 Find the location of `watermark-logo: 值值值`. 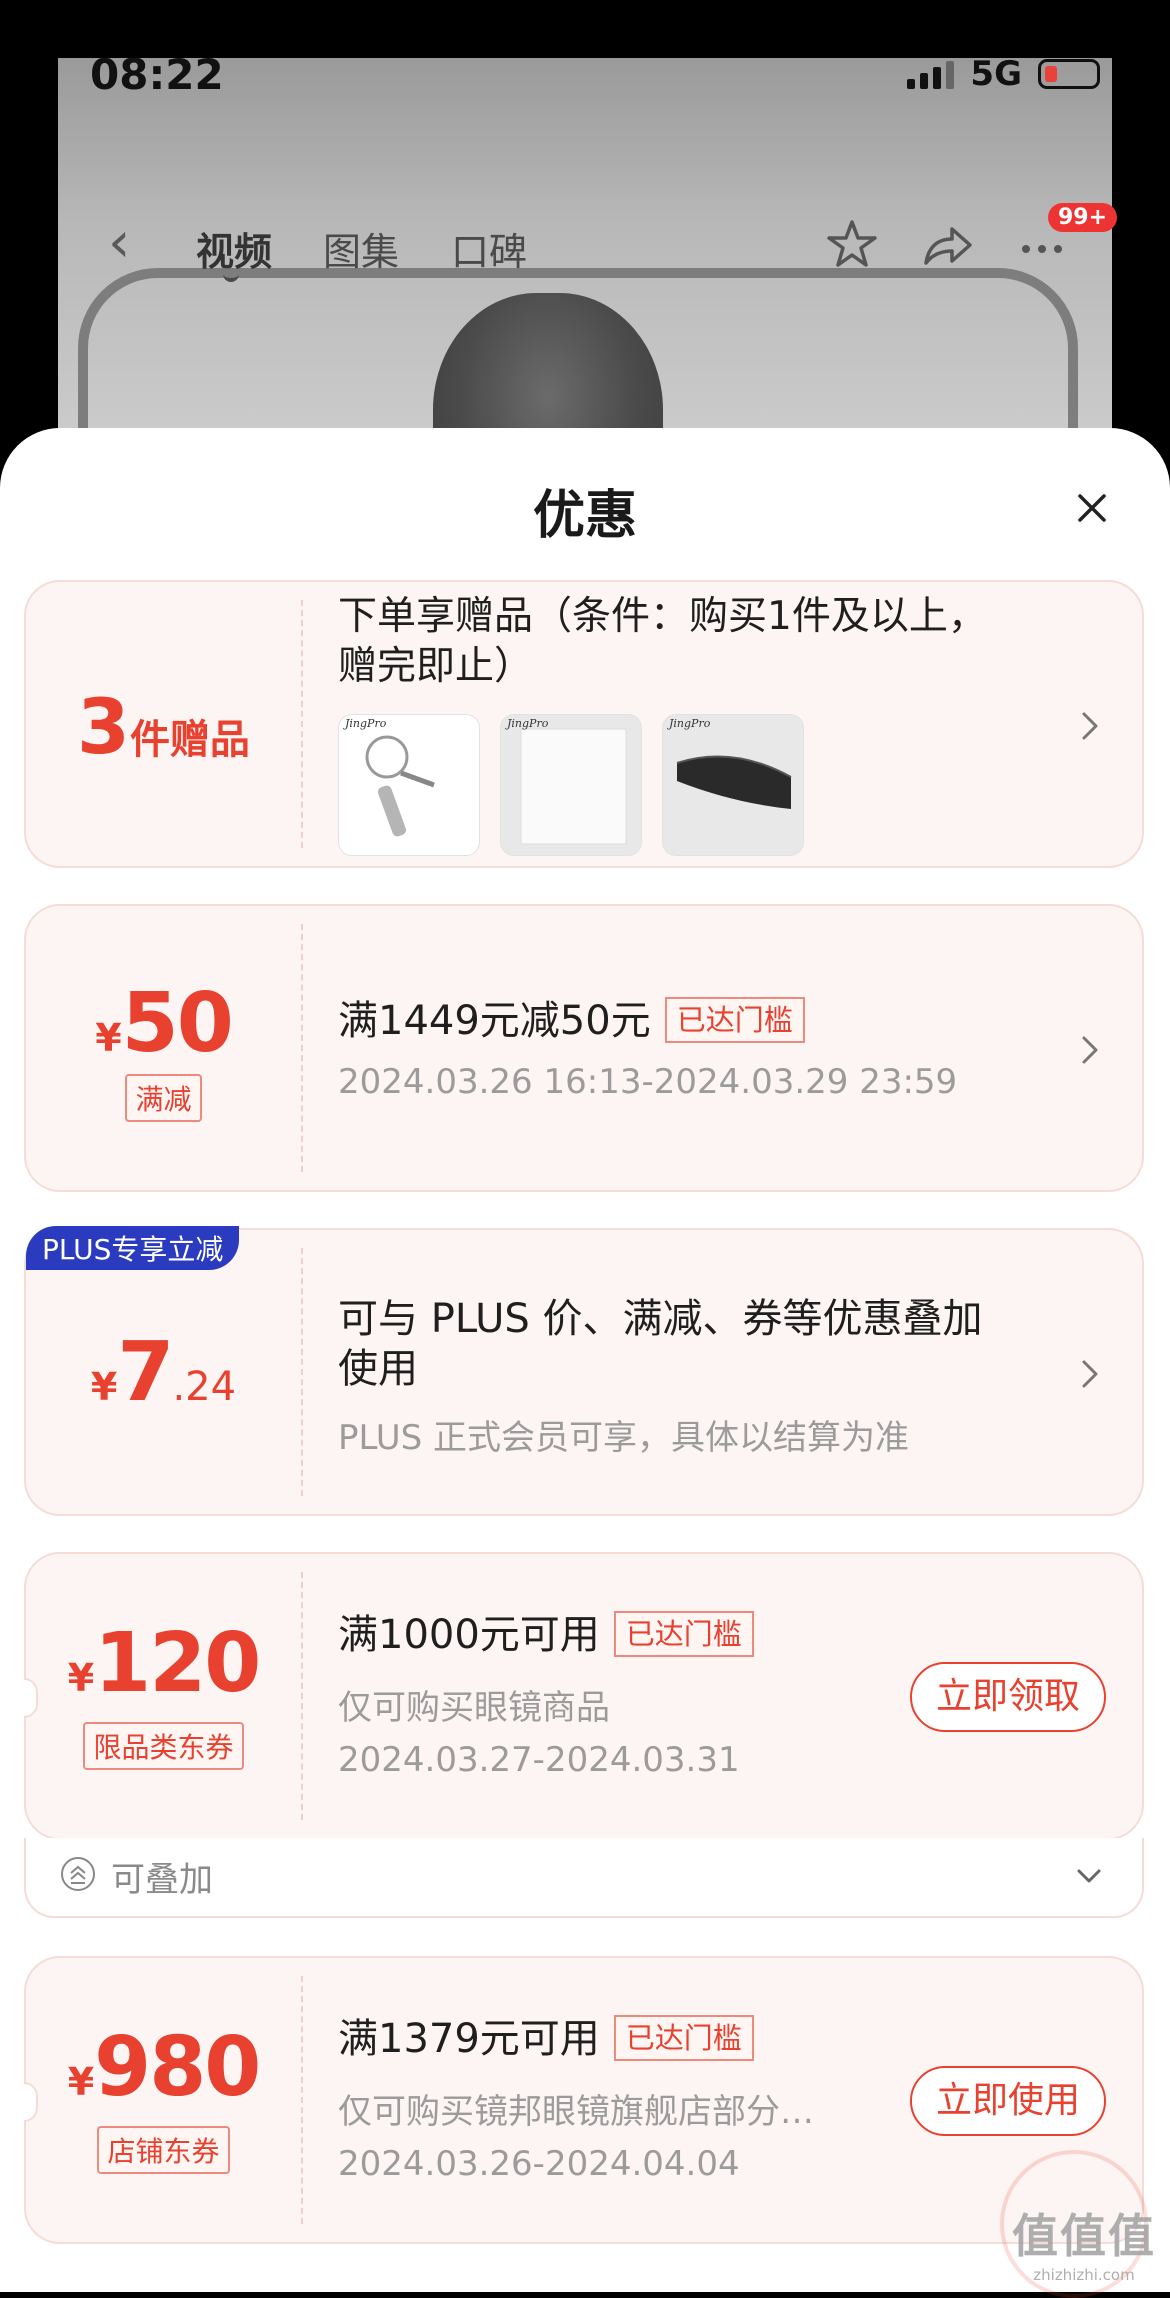

watermark-logo: 值值值 is located at coordinates (1084, 2236).